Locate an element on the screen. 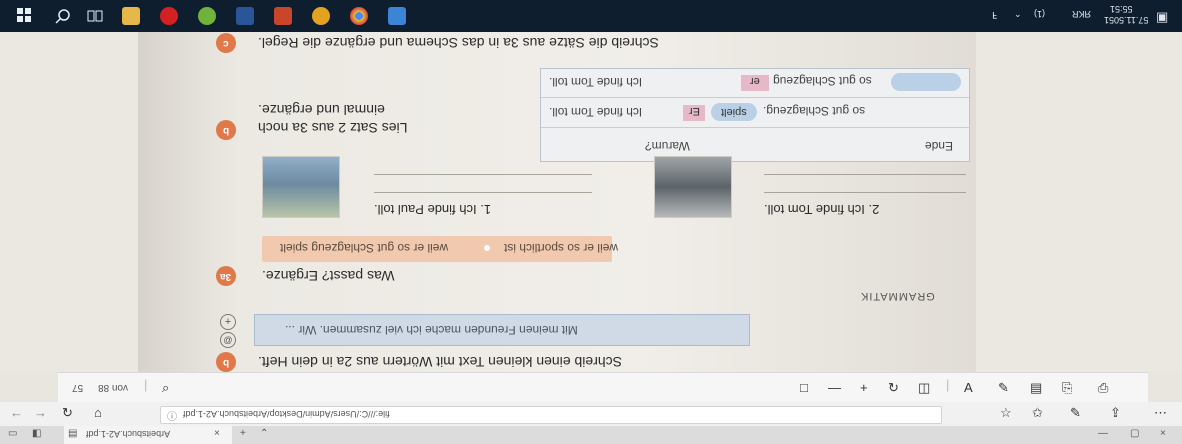 This screenshot has width=1182, height=444. draw-icon: ✎ is located at coordinates (1003, 388).